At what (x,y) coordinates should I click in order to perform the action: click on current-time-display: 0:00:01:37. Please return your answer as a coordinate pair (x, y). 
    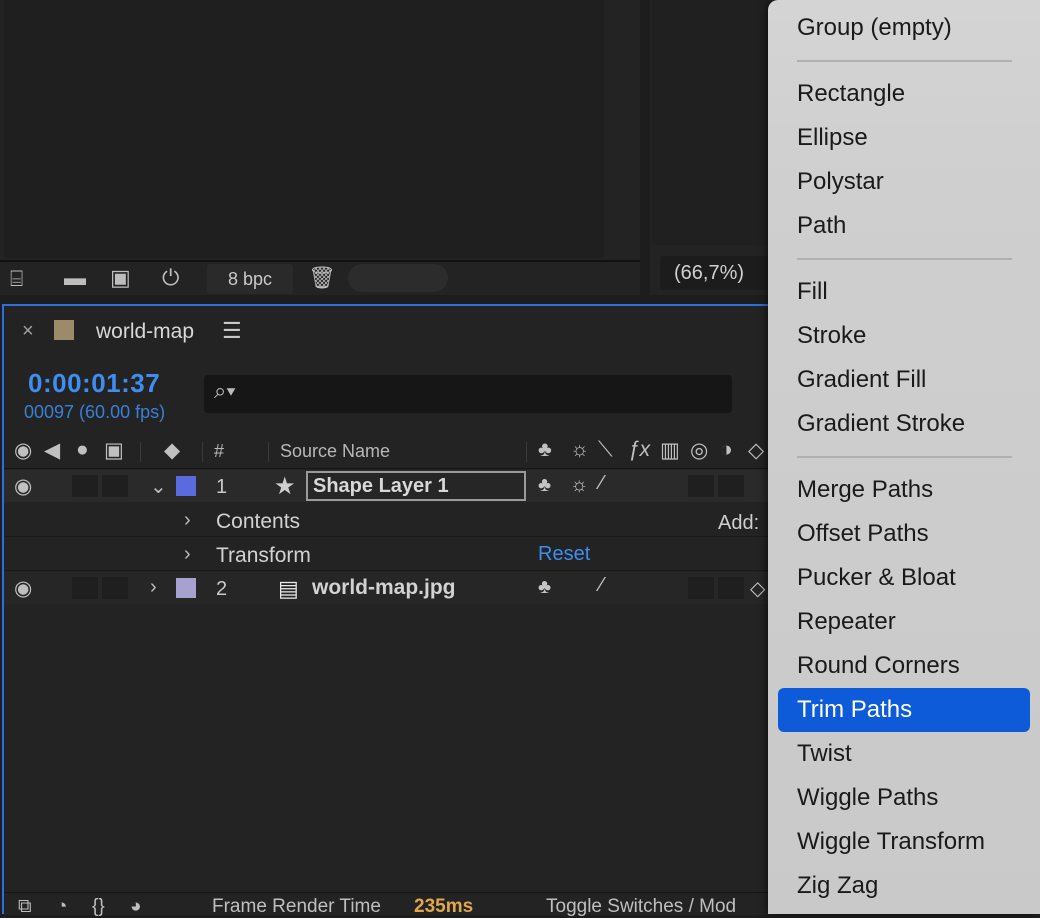
    Looking at the image, I should click on (94, 383).